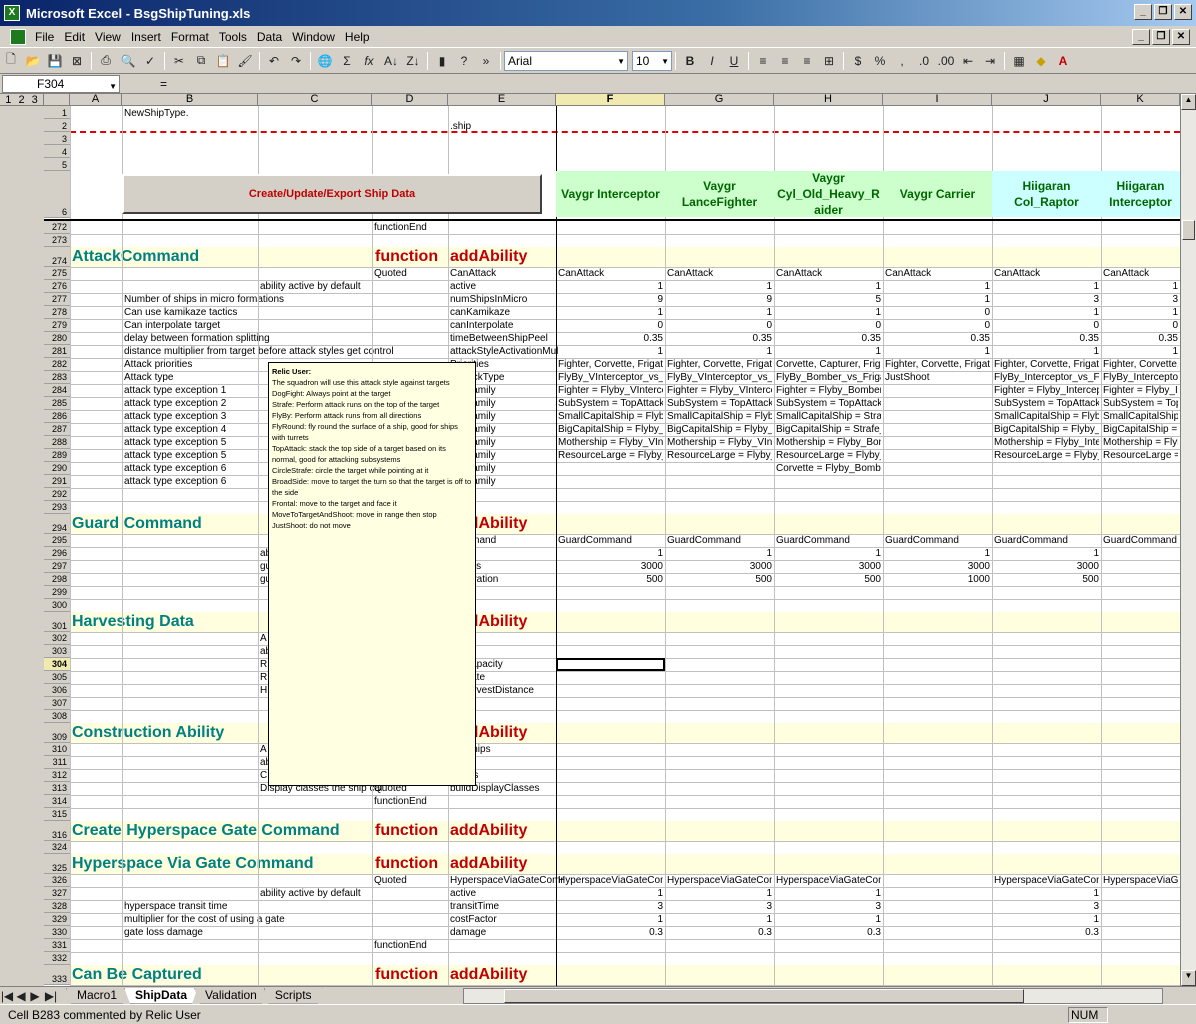 The image size is (1196, 1024). I want to click on row-header: 288, so click(57, 442).